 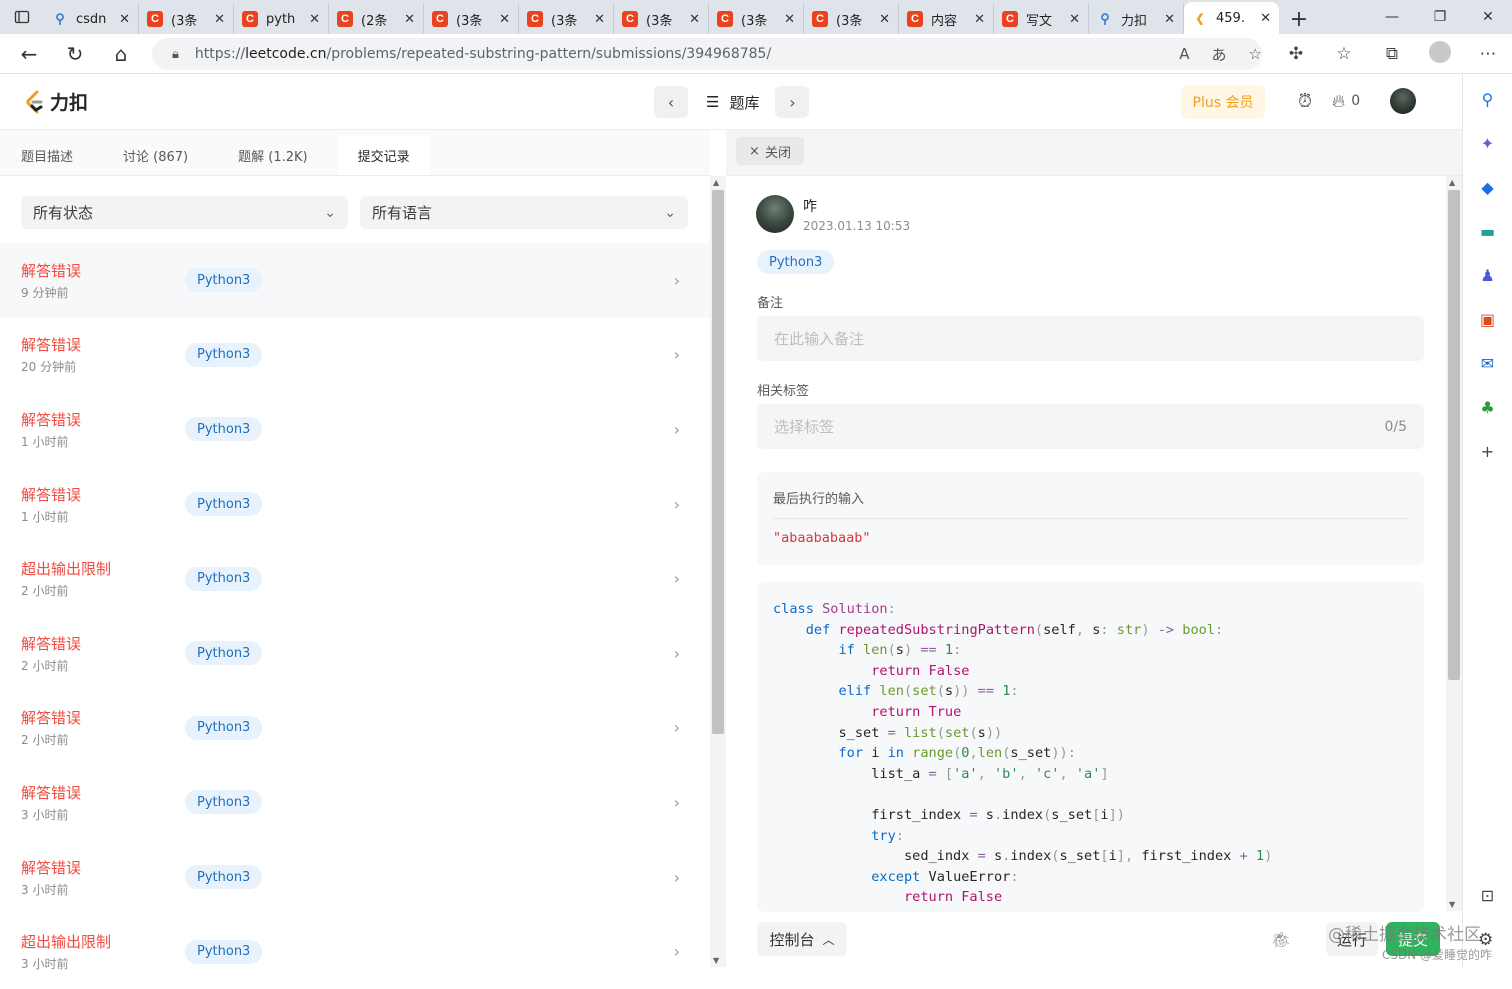 What do you see at coordinates (1200, 18) in the screenshot?
I see `leetcode-favicon-icon: ❮` at bounding box center [1200, 18].